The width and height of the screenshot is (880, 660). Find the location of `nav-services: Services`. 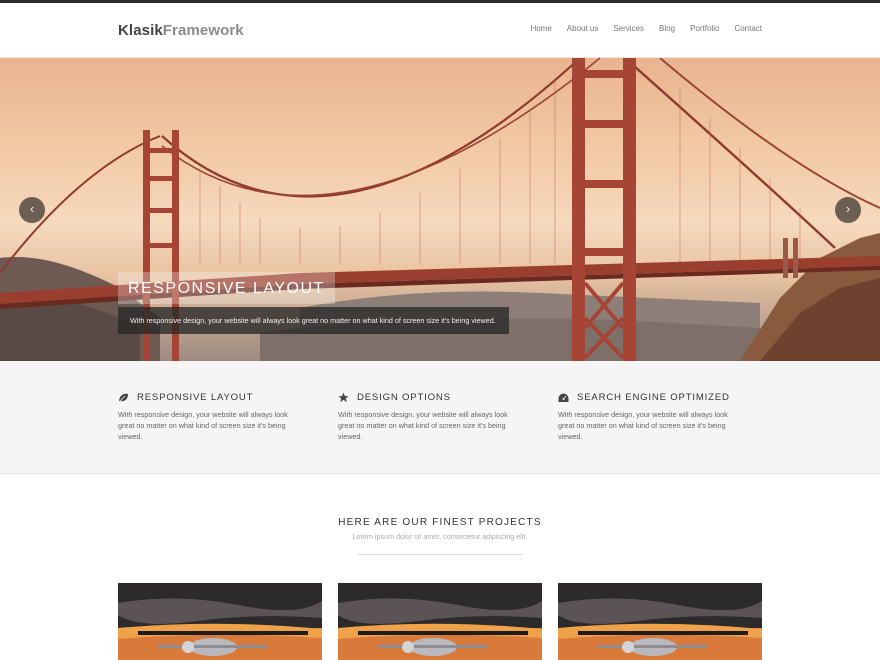

nav-services: Services is located at coordinates (628, 28).